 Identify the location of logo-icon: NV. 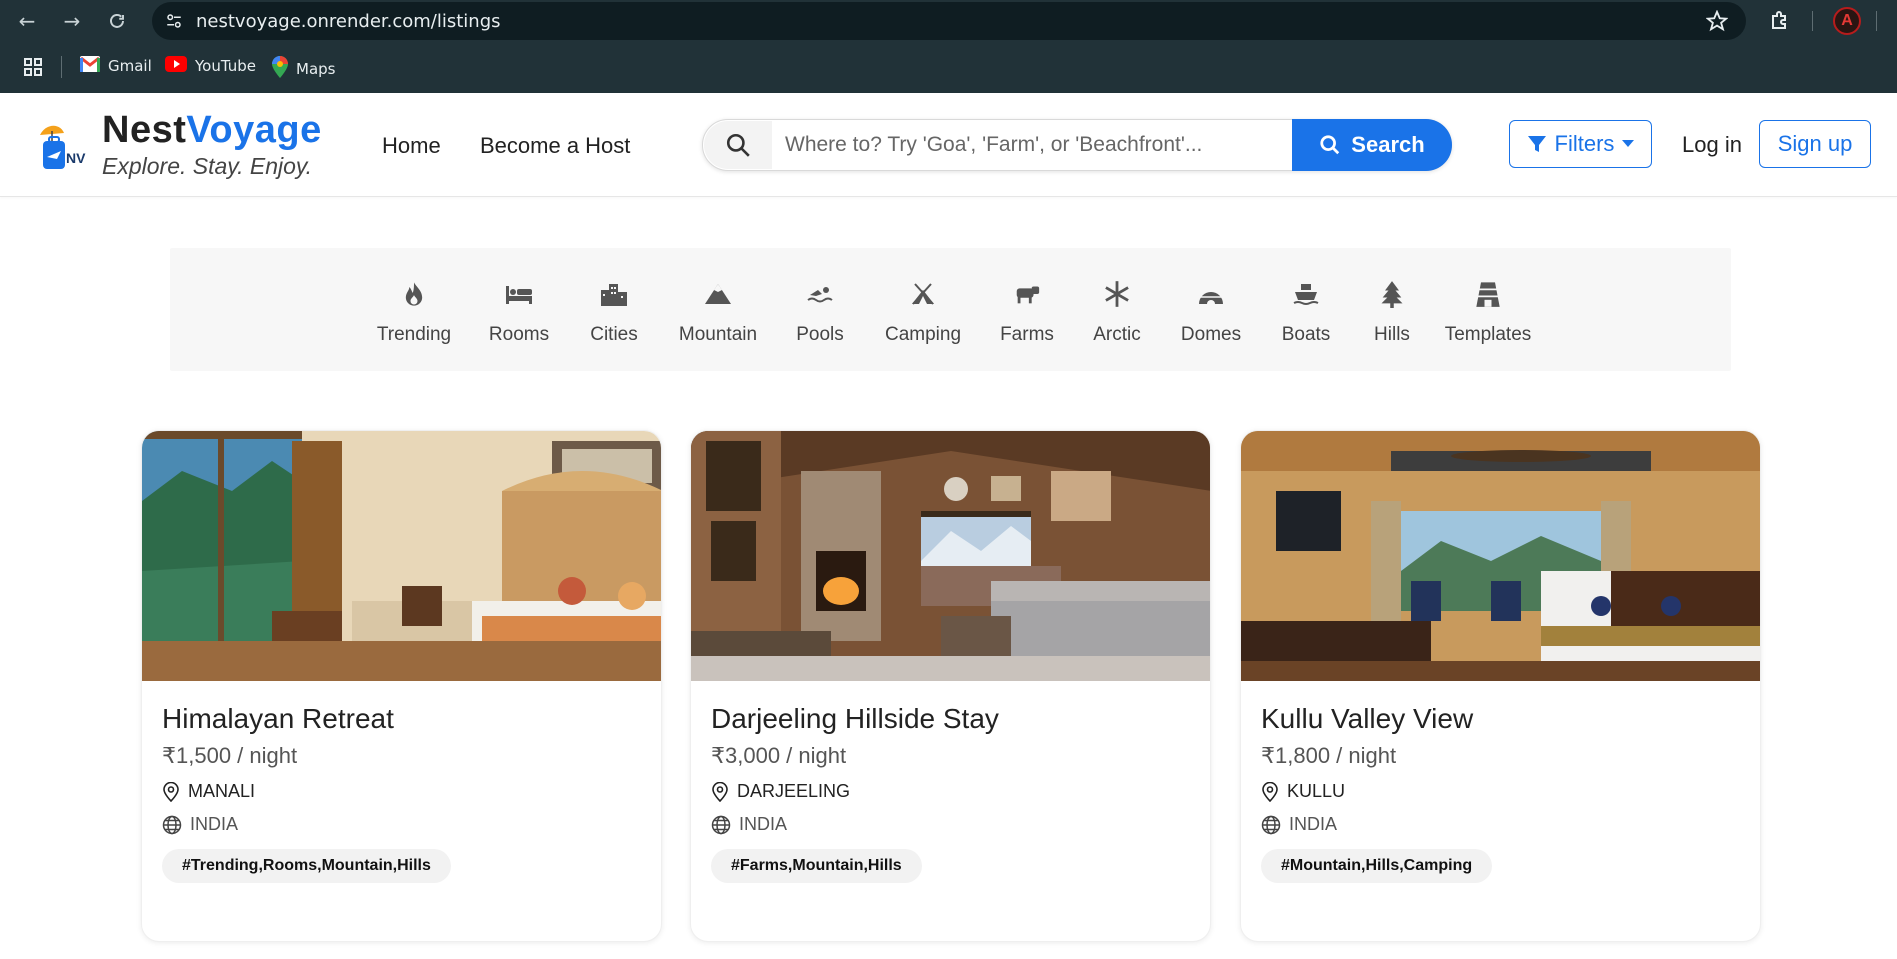
(64, 147).